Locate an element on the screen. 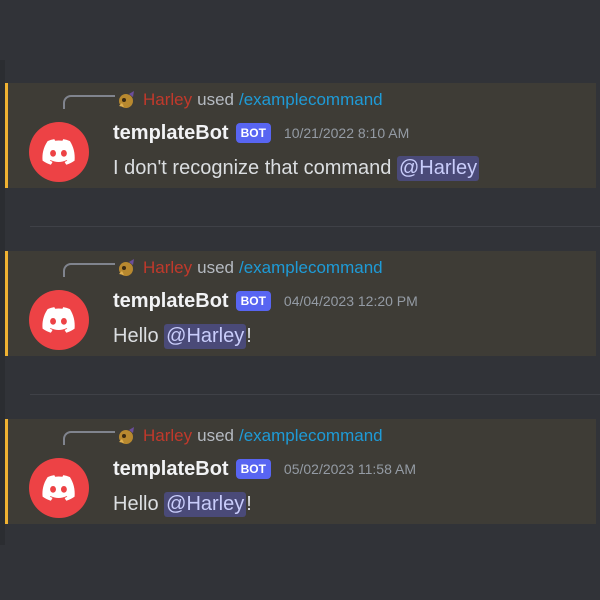 This screenshot has width=600, height=600. message-header: templateBot BOT 05/02/2023 11:58 AM is located at coordinates (264, 469).